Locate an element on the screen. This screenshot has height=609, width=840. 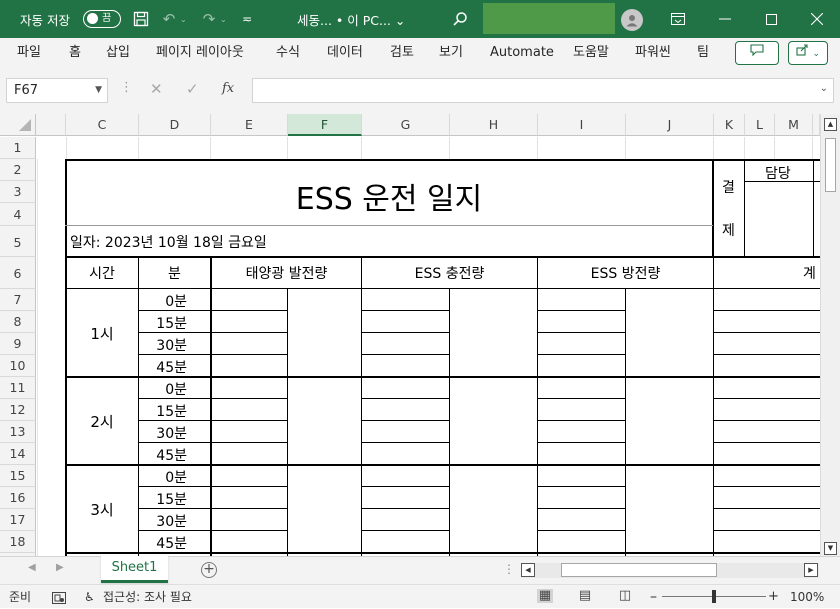
tab-review: 검토 is located at coordinates (402, 53).